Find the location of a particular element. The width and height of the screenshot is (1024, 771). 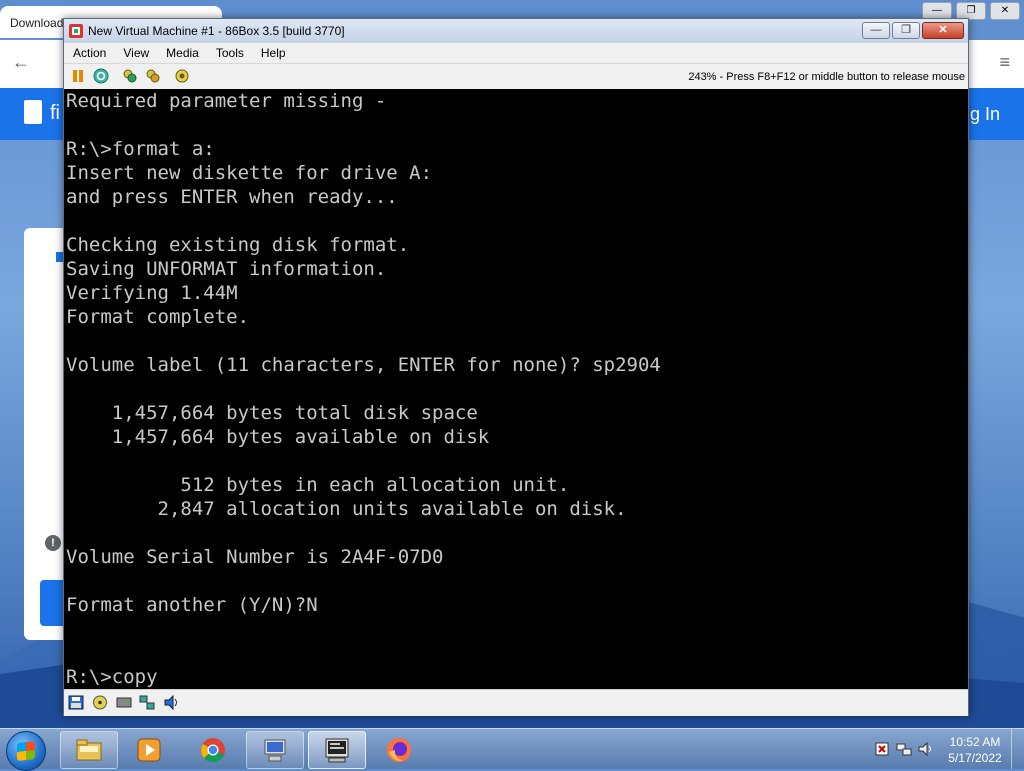

sound-icon is located at coordinates (171, 702).